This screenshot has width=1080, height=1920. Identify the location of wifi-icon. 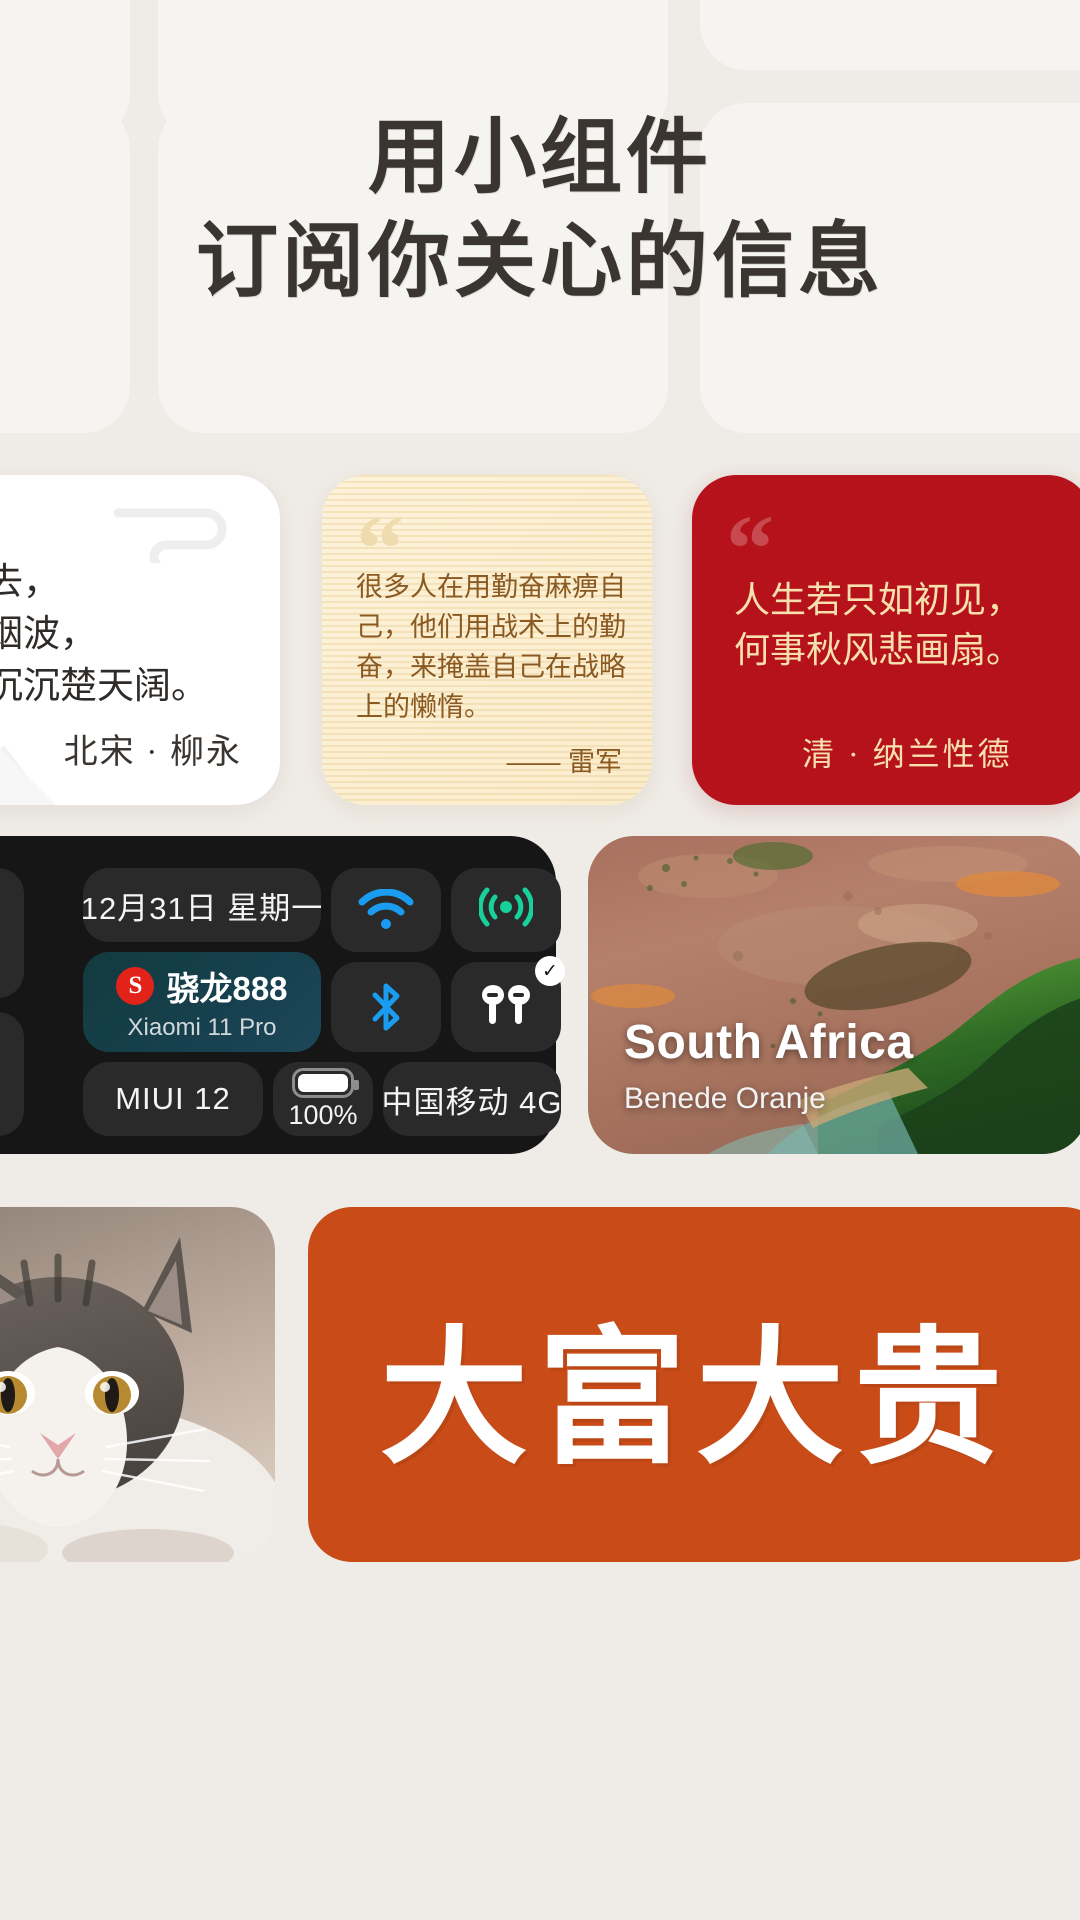
(386, 909).